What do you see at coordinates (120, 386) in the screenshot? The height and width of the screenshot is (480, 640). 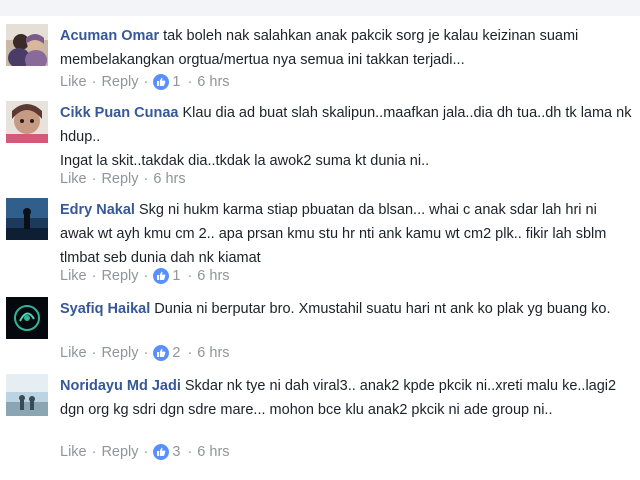 I see `comment-author: Noridayu Md Jadi` at bounding box center [120, 386].